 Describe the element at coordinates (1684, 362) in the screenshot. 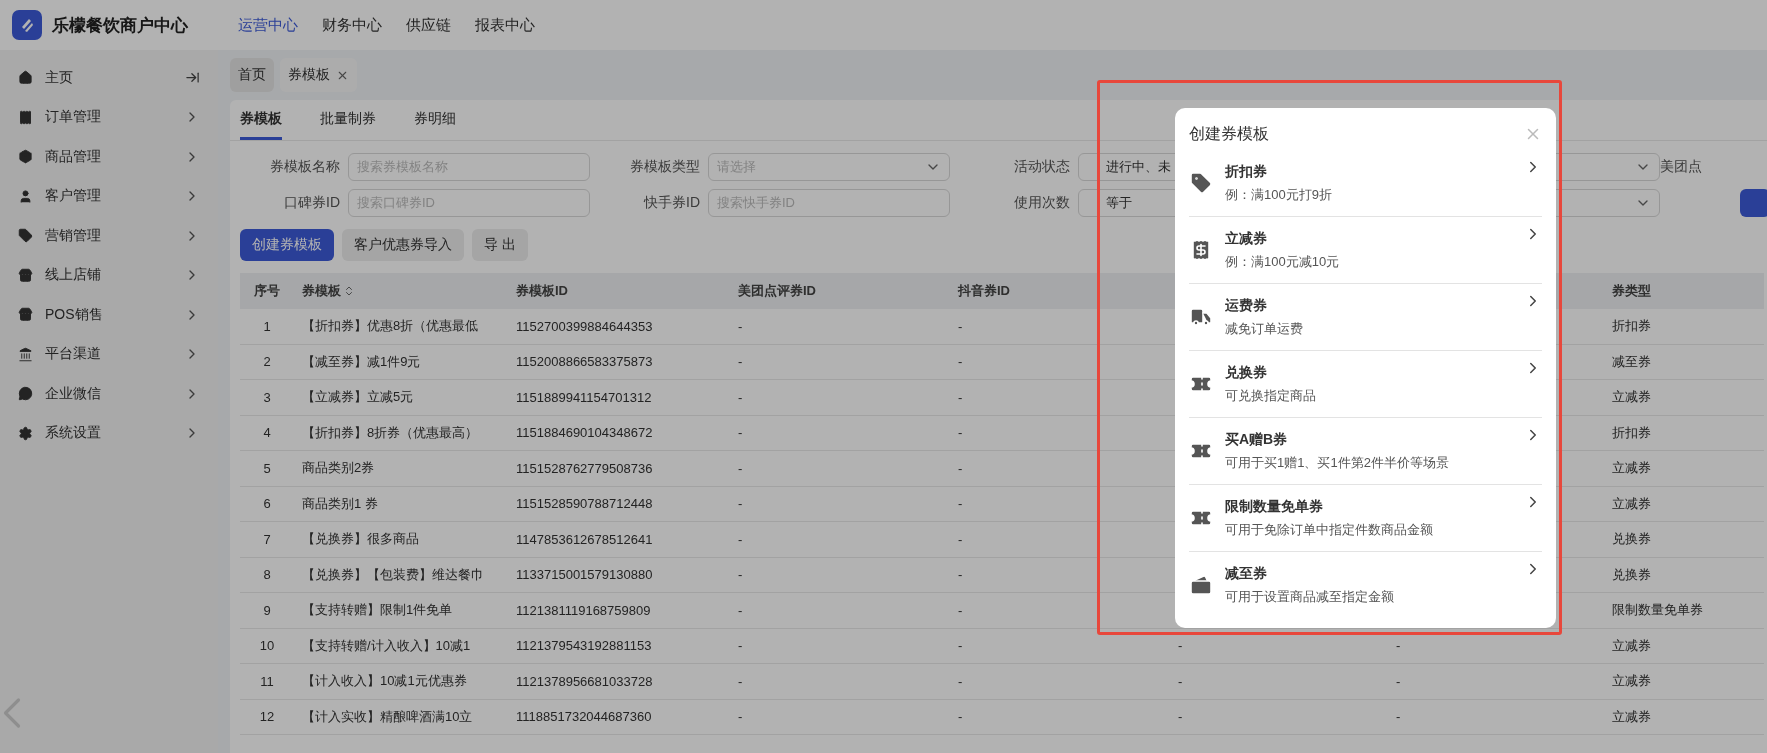

I see `table-cell: 减至券` at that location.